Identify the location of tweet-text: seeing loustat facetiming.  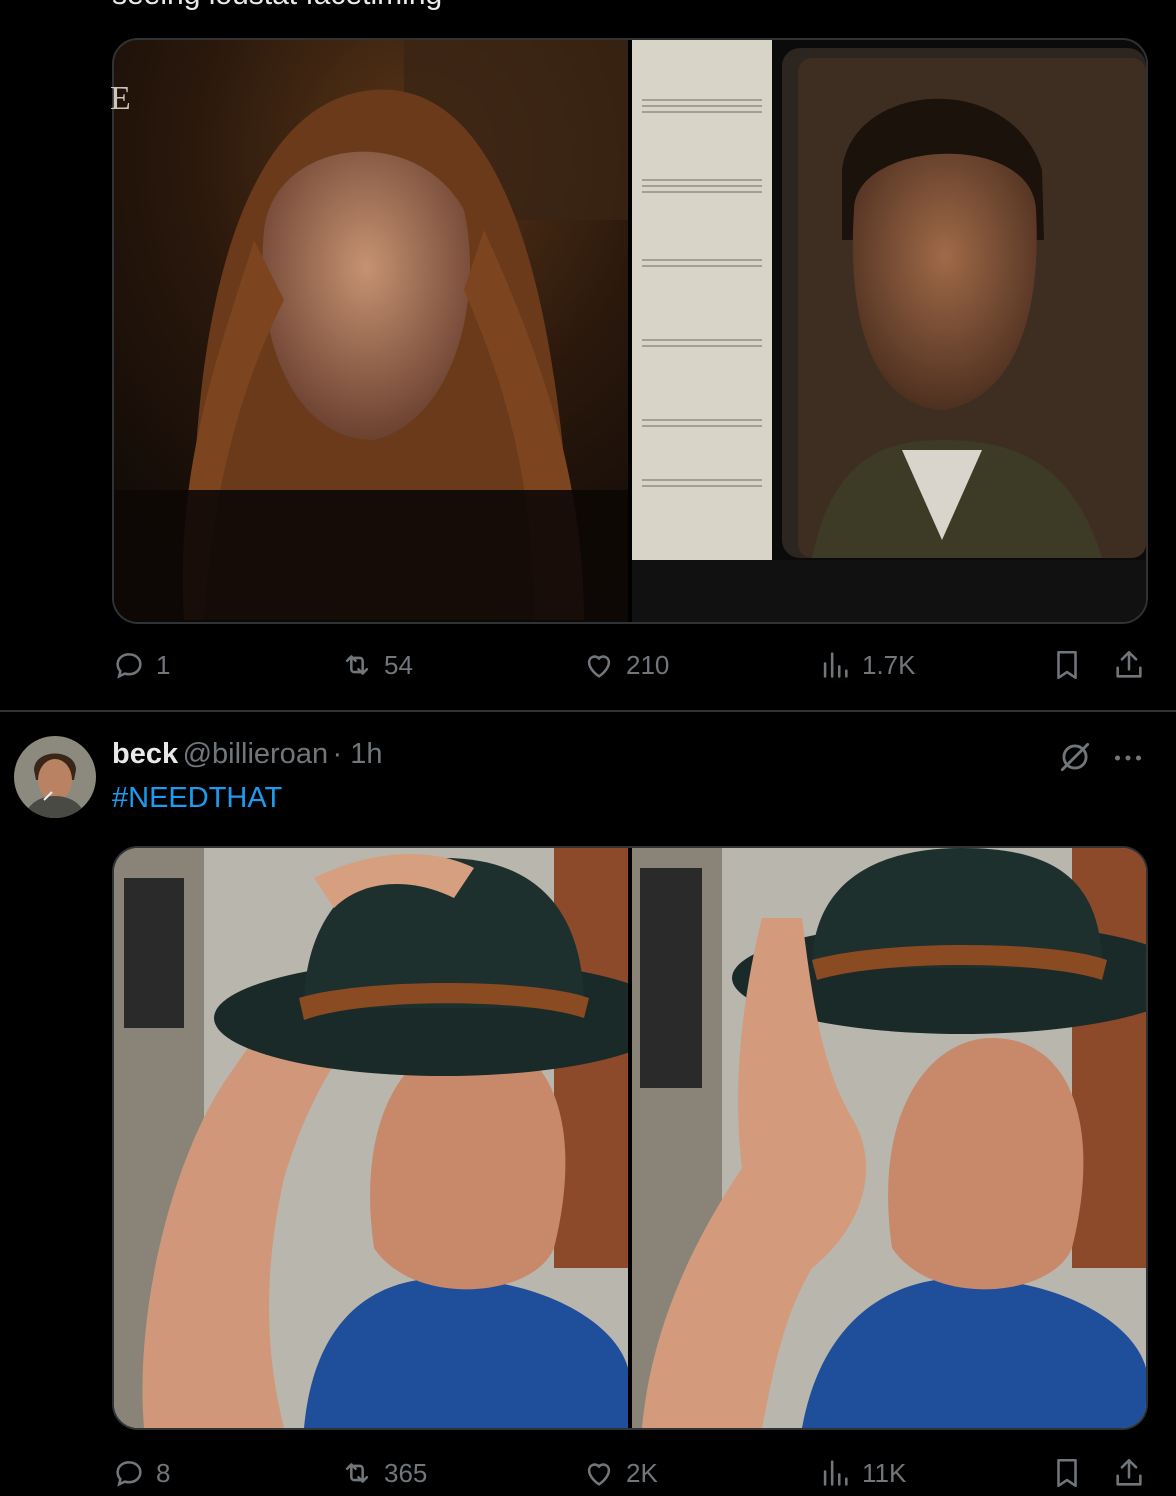
(277, 6).